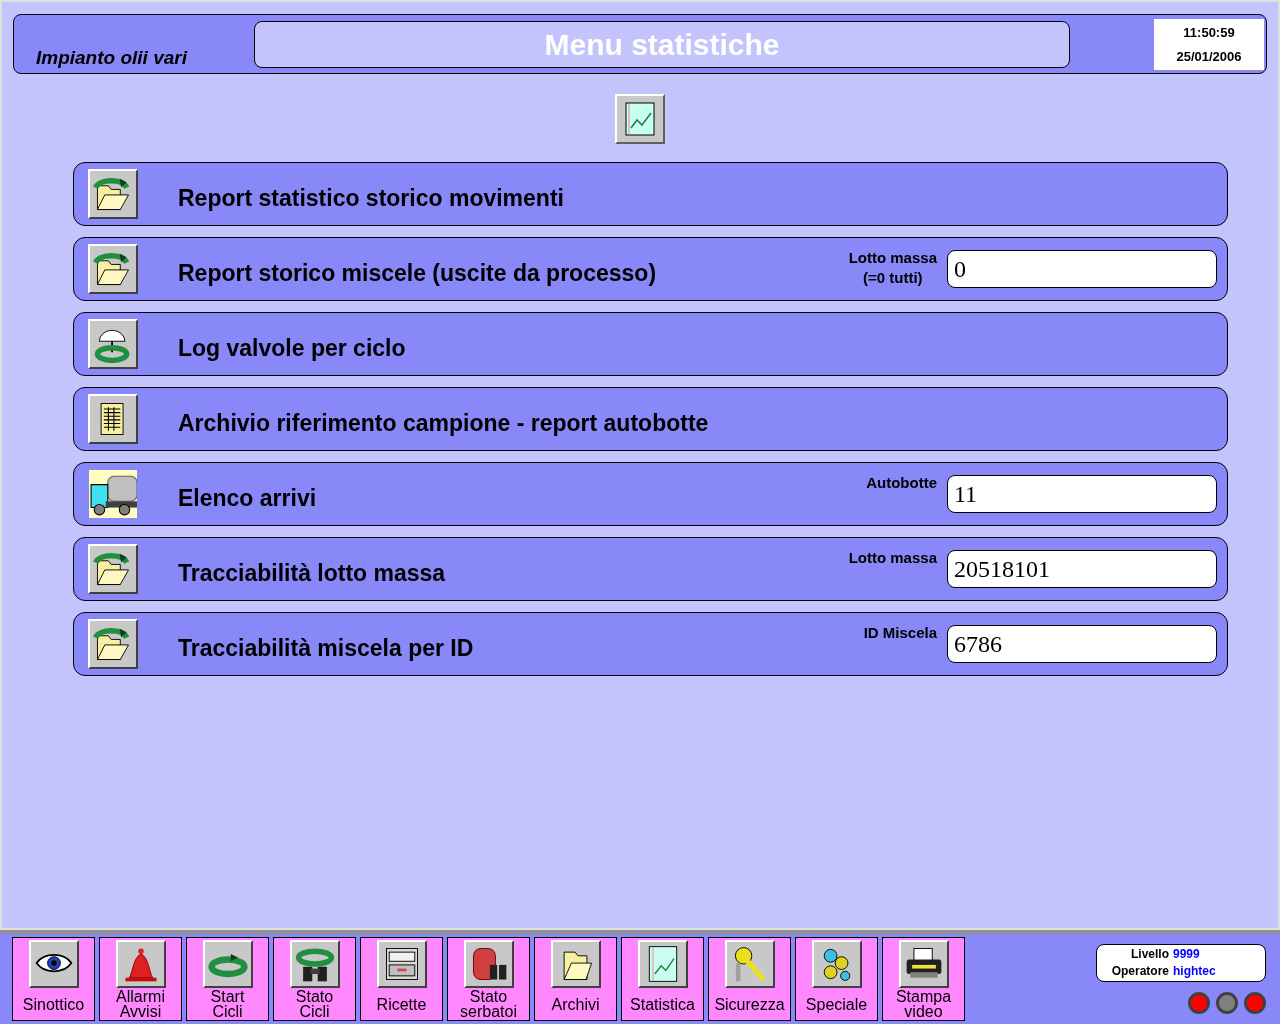  Describe the element at coordinates (1082, 569) in the screenshot. I see `input-field: 20518101` at that location.